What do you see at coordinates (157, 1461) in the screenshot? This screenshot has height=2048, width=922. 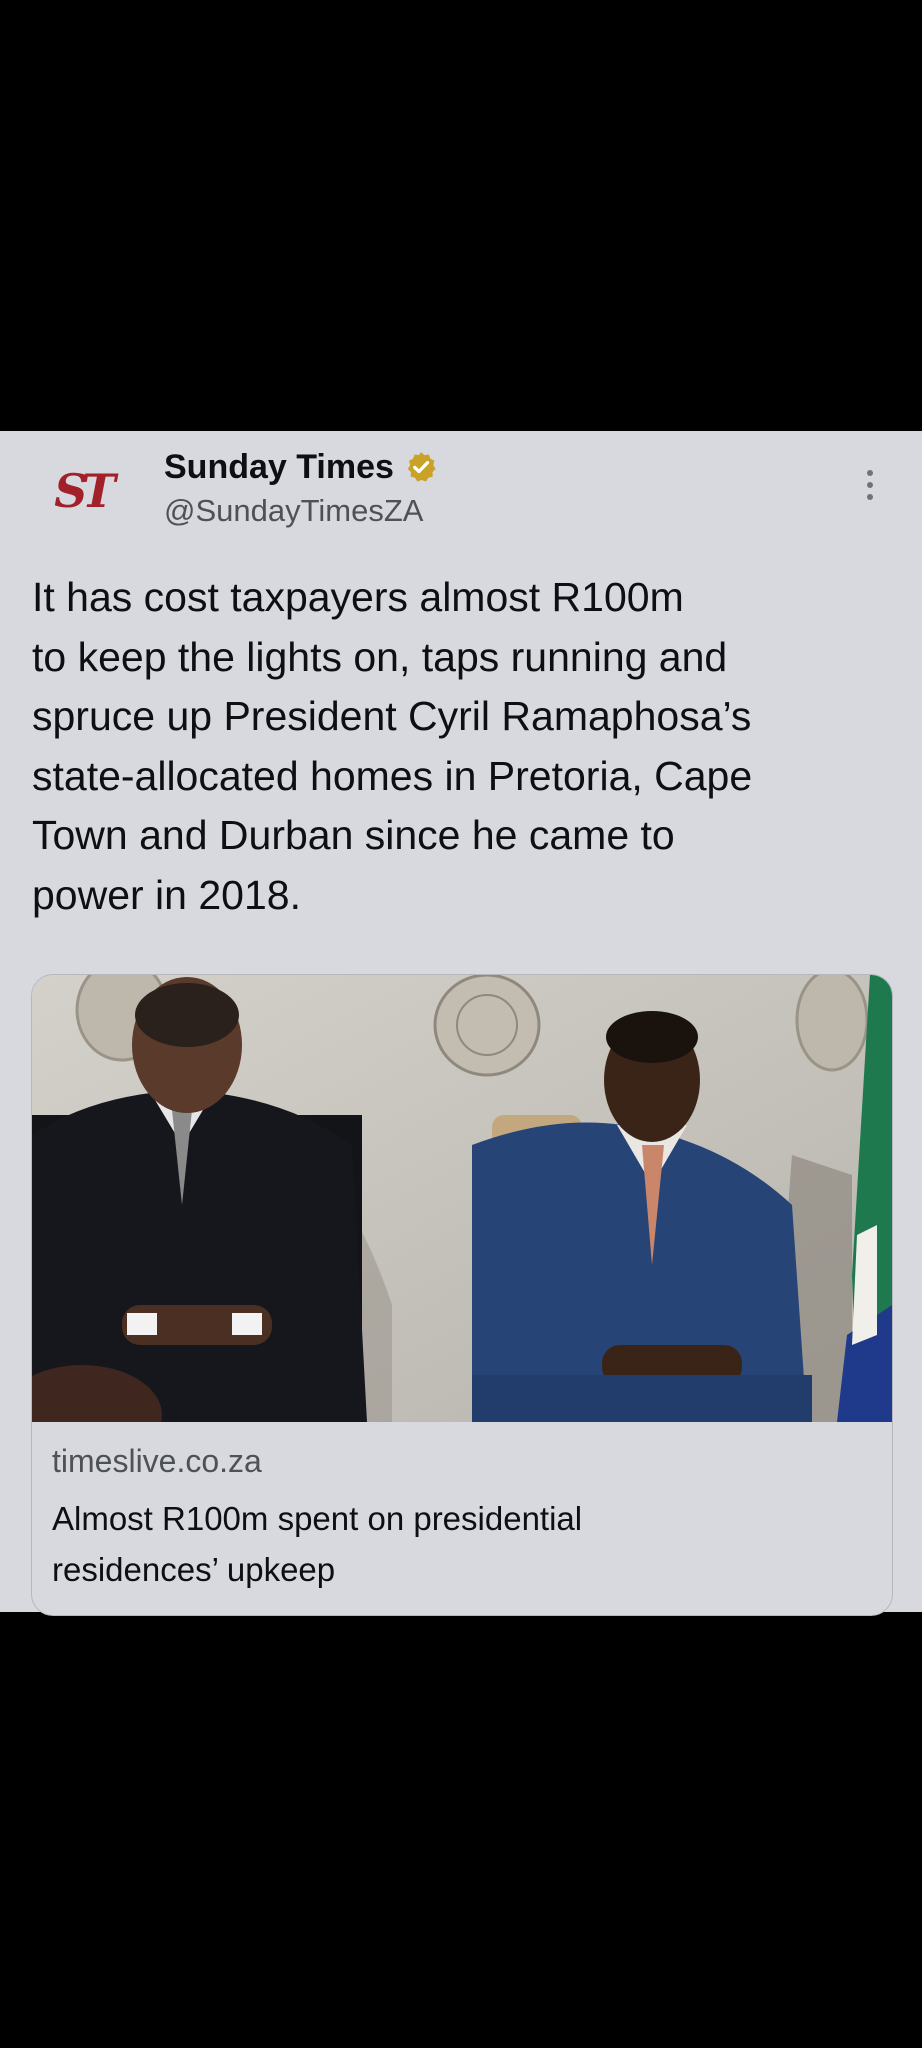 I see `link-domain: timeslive.co.za` at bounding box center [157, 1461].